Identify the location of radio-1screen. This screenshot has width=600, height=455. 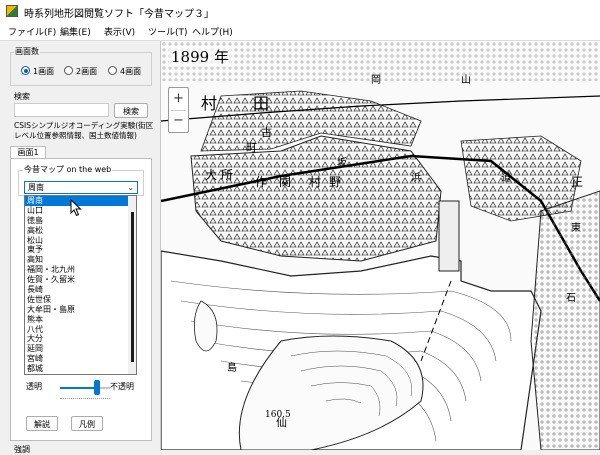
(25, 70).